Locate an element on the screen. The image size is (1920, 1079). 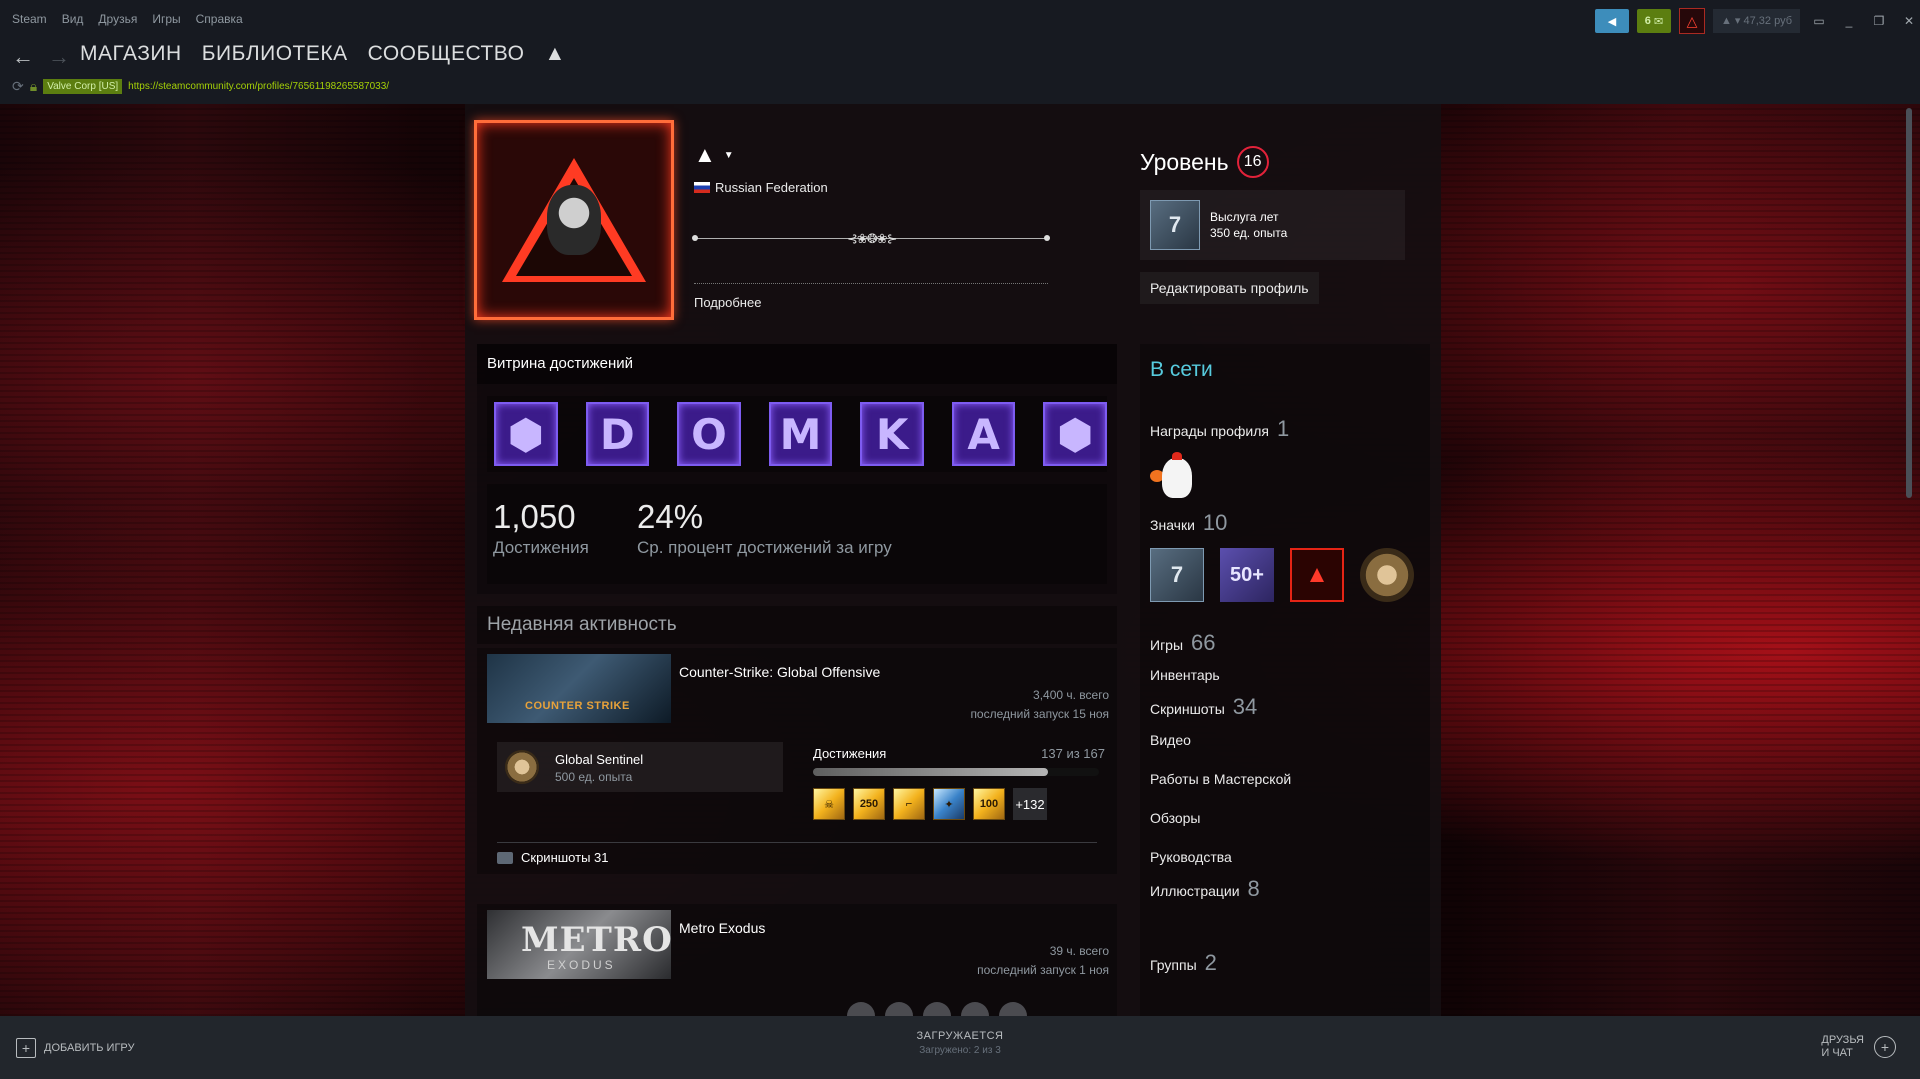
favorite-badge-xp: 350 ед. опыта is located at coordinates (1249, 233).